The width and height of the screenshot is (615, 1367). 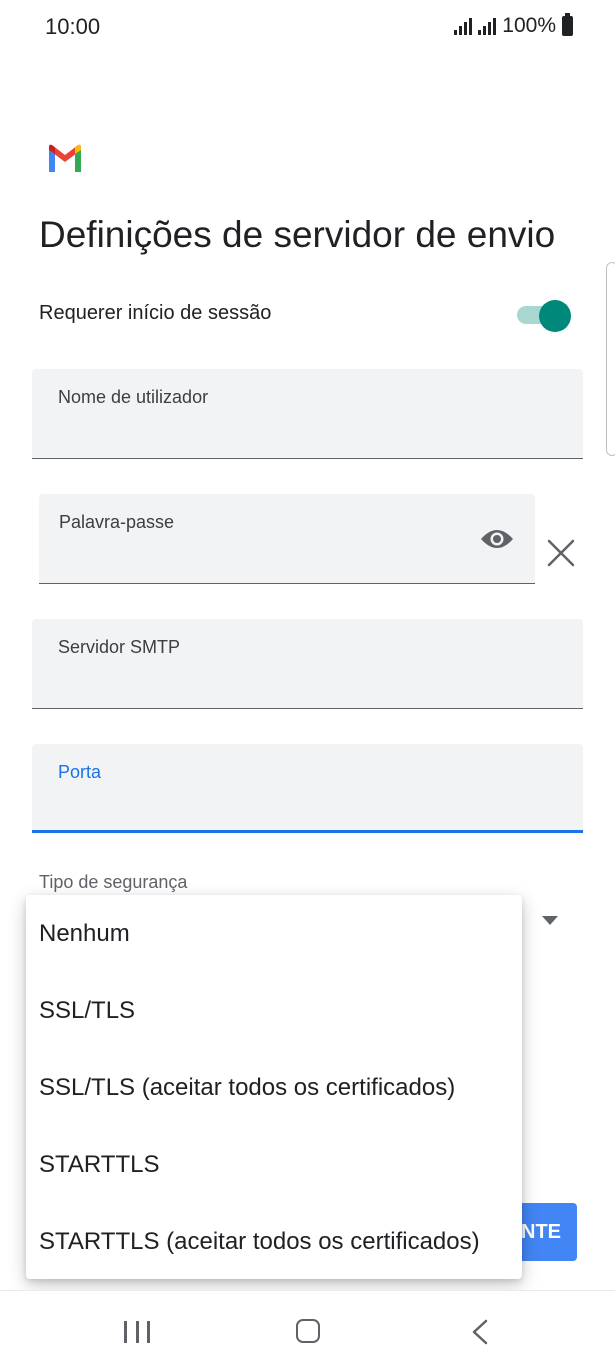 What do you see at coordinates (309, 316) in the screenshot?
I see `require-login-row: Requerer início de sessão` at bounding box center [309, 316].